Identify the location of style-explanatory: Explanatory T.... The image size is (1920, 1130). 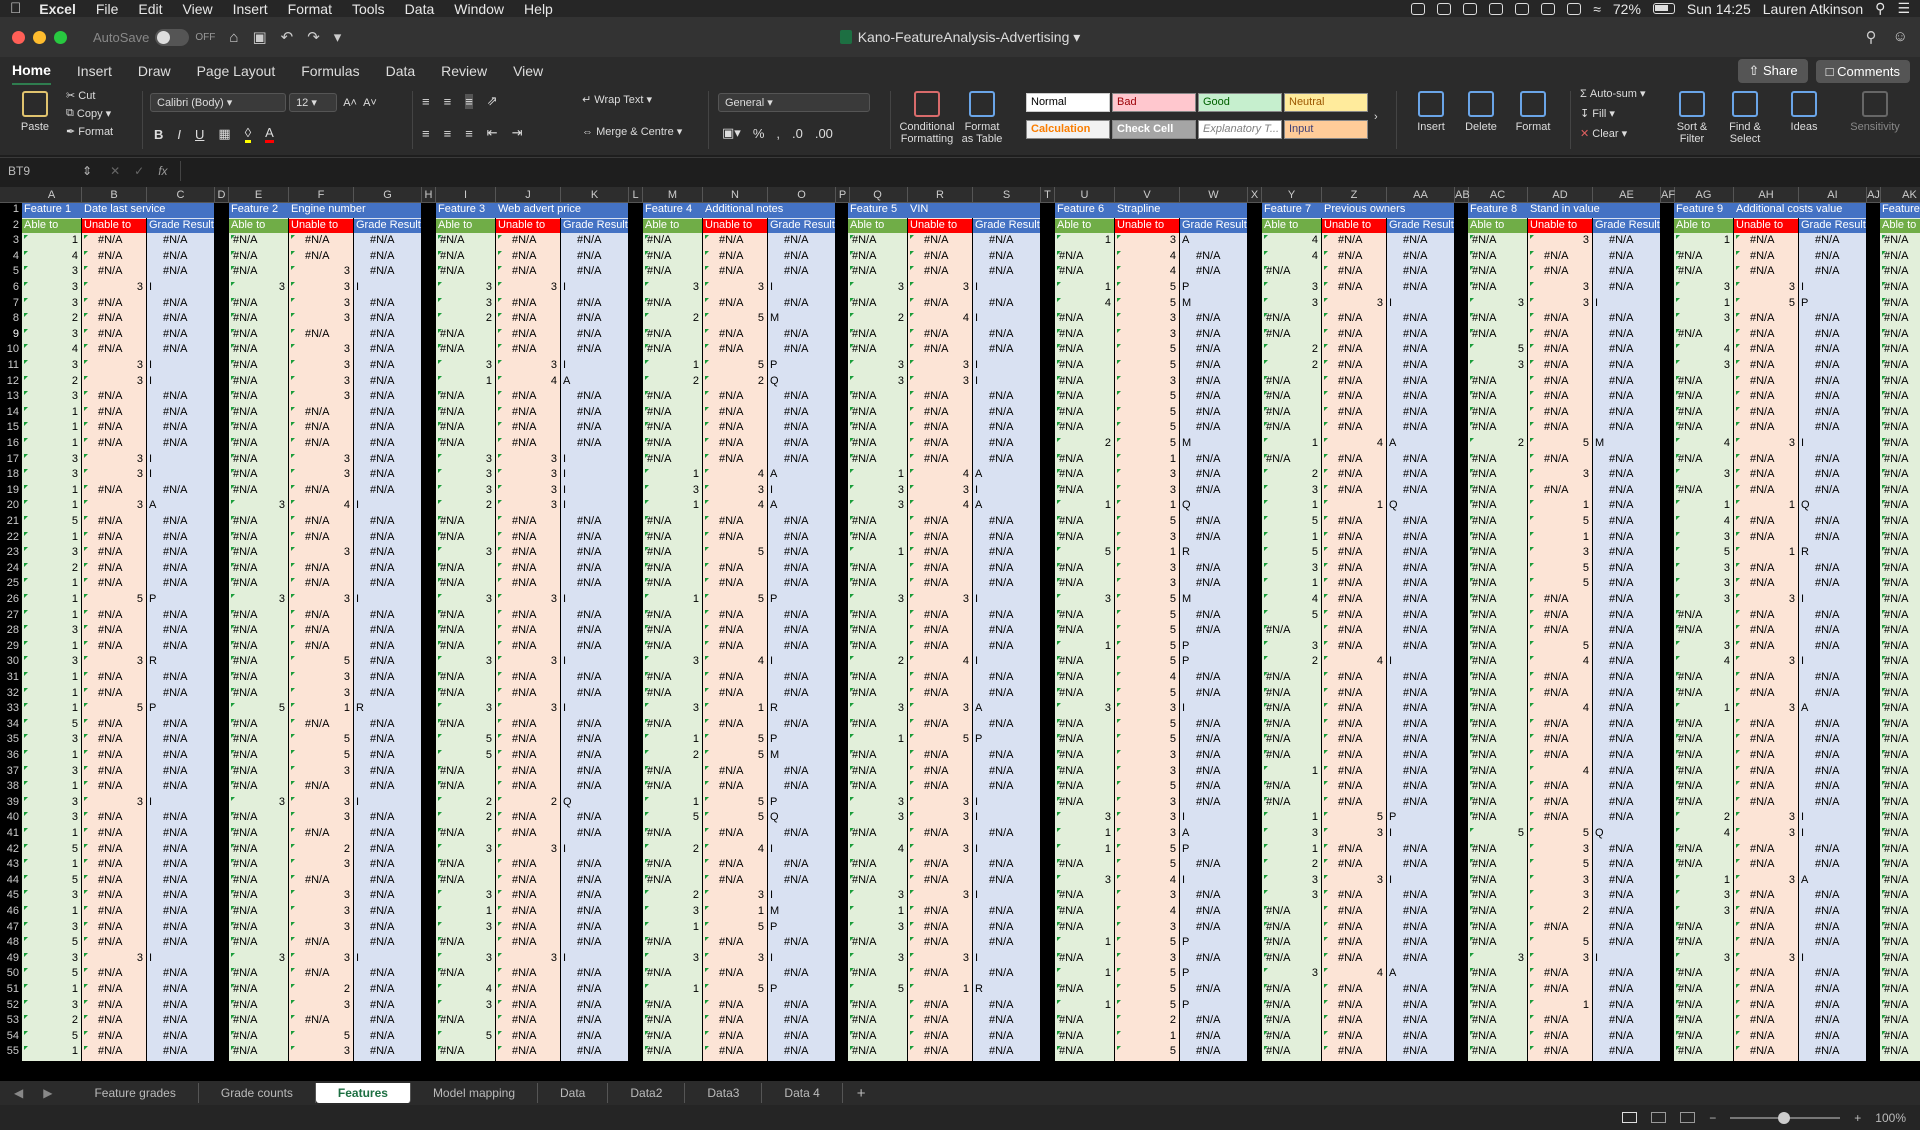
(1240, 129).